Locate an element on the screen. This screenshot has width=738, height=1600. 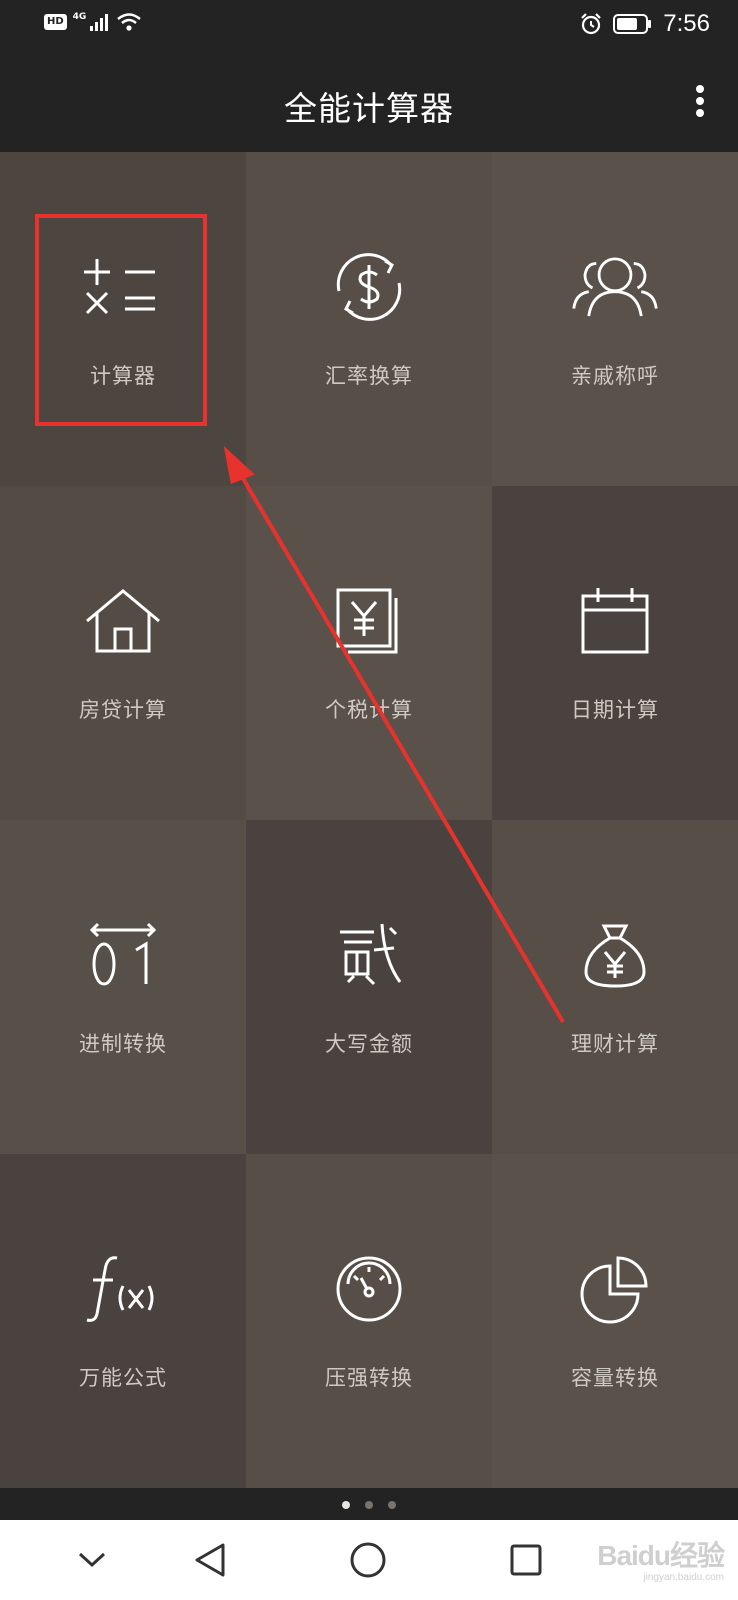
chevron-down-icon is located at coordinates (92, 1560).